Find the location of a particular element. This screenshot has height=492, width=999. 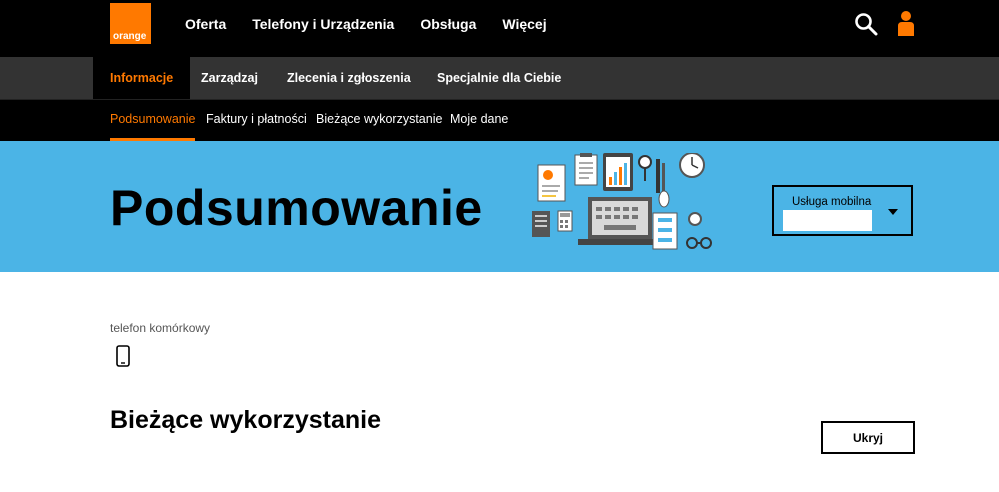

mobile-phone-icon is located at coordinates (123, 356).